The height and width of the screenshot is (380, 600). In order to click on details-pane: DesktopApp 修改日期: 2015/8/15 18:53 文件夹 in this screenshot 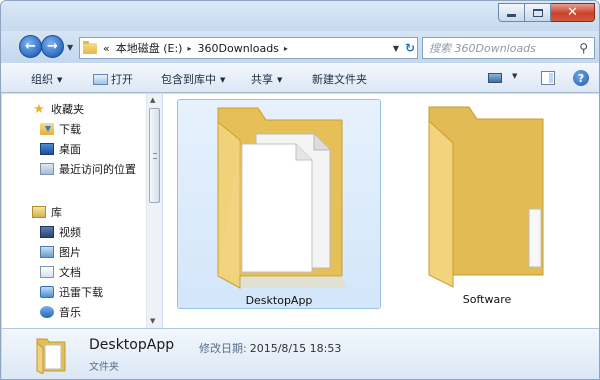, I will do `click(300, 353)`.